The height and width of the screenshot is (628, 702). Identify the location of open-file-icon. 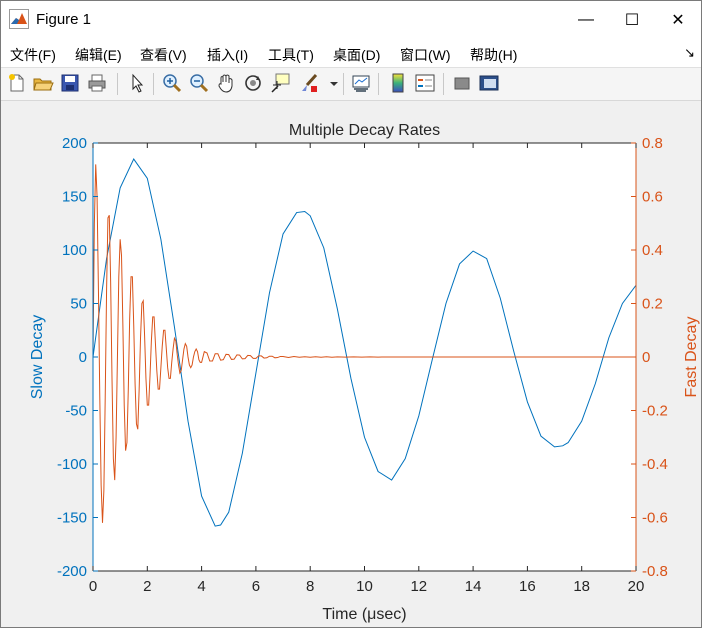
(43, 83).